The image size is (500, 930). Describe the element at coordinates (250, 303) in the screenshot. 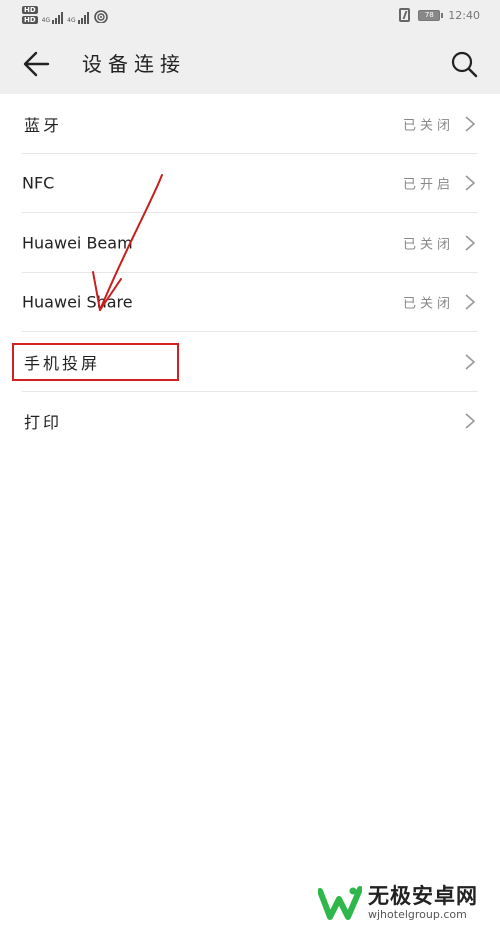

I see `list-item-huawei-share: Huawei Share 已关闭` at that location.